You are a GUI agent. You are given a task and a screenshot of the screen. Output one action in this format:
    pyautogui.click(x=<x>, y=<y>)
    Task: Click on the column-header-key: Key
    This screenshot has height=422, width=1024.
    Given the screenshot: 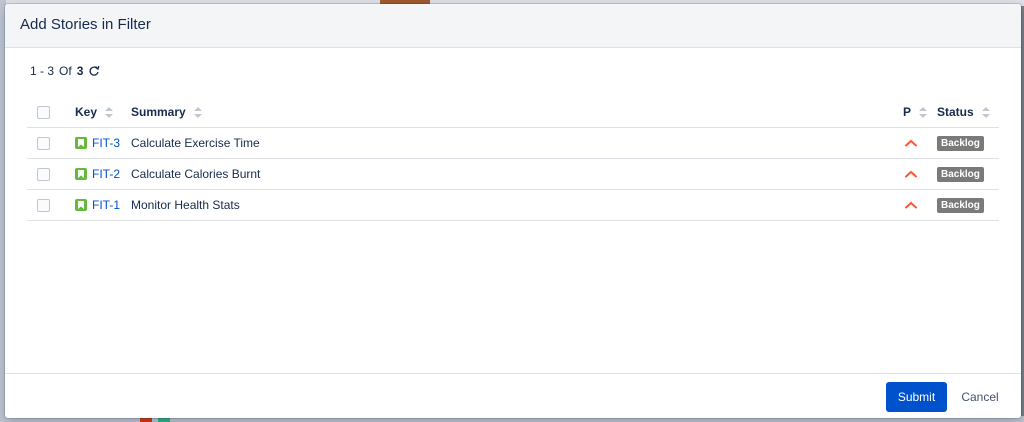 What is the action you would take?
    pyautogui.click(x=103, y=112)
    